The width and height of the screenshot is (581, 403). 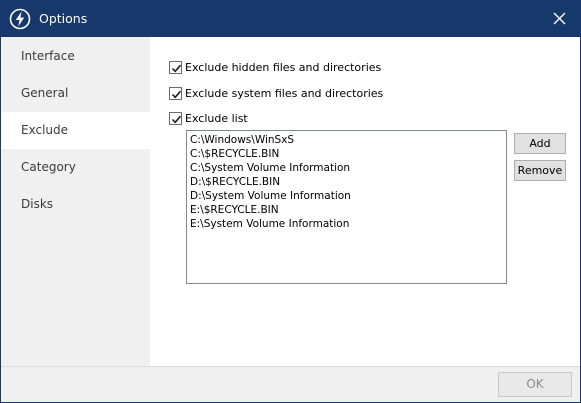 I want to click on exclude-system-checkbox: Exclude system files and directories, so click(x=276, y=93).